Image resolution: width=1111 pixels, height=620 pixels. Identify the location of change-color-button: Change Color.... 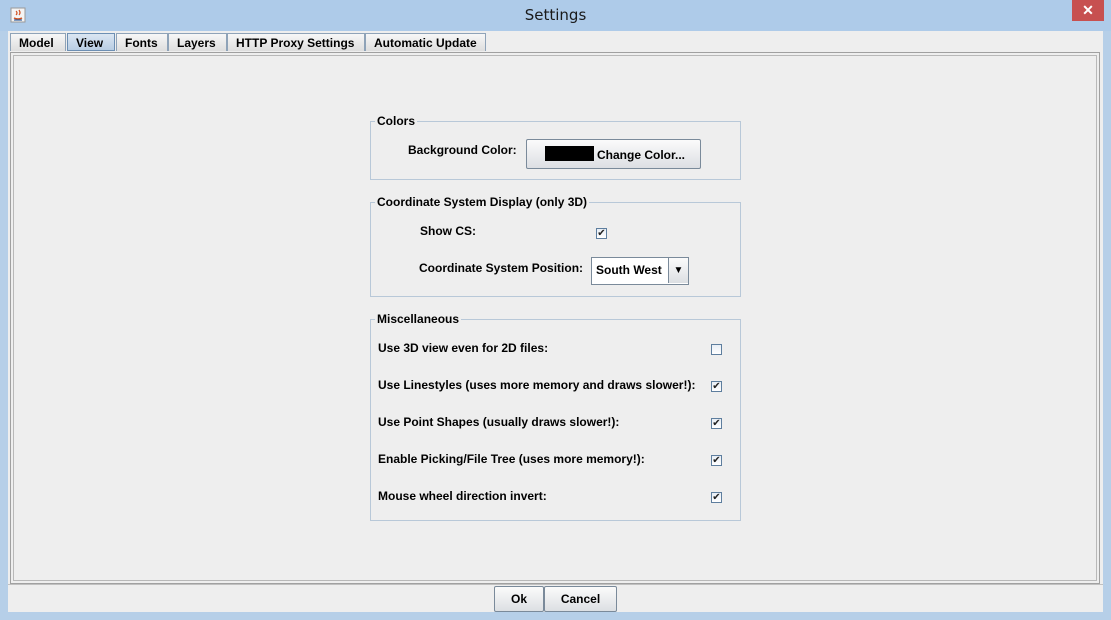
(613, 154).